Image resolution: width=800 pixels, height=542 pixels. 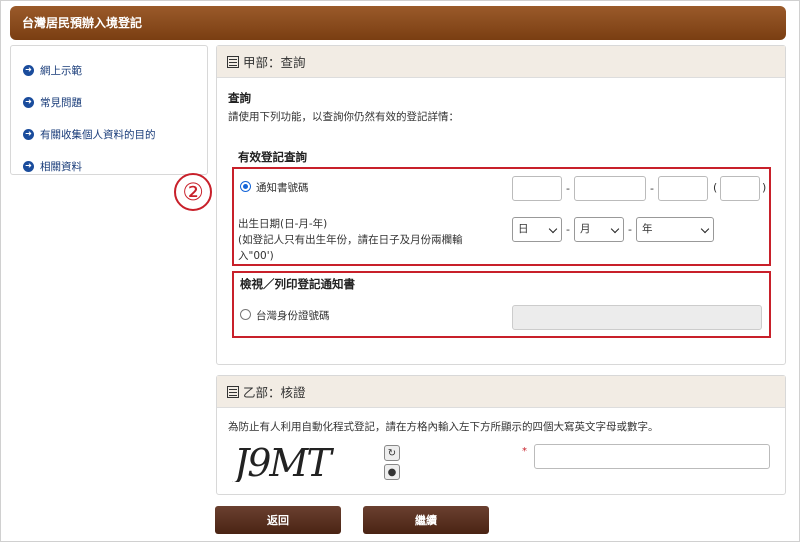 What do you see at coordinates (426, 520) in the screenshot?
I see `continue-button: 繼續` at bounding box center [426, 520].